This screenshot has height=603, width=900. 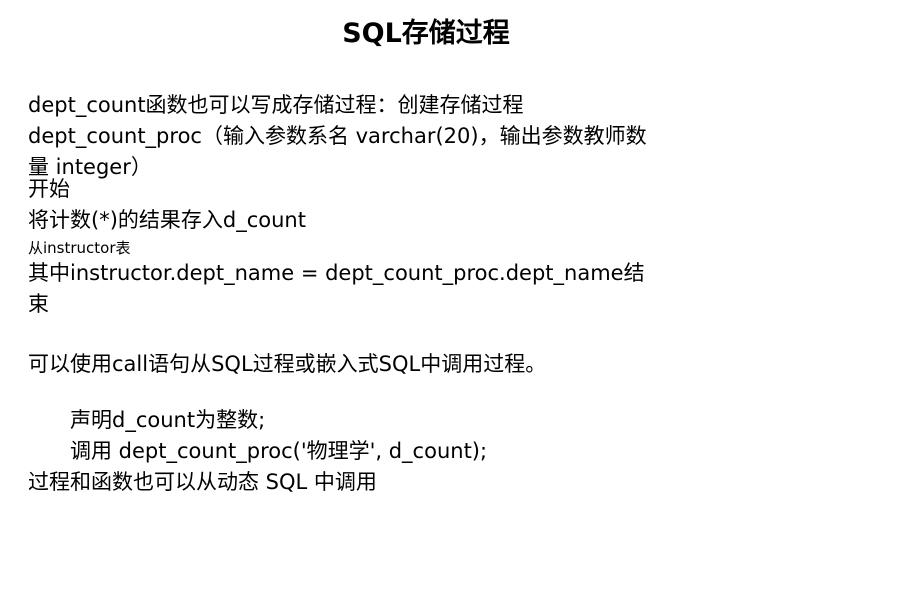 What do you see at coordinates (79, 248) in the screenshot?
I see `text-line-6: 从instructor表` at bounding box center [79, 248].